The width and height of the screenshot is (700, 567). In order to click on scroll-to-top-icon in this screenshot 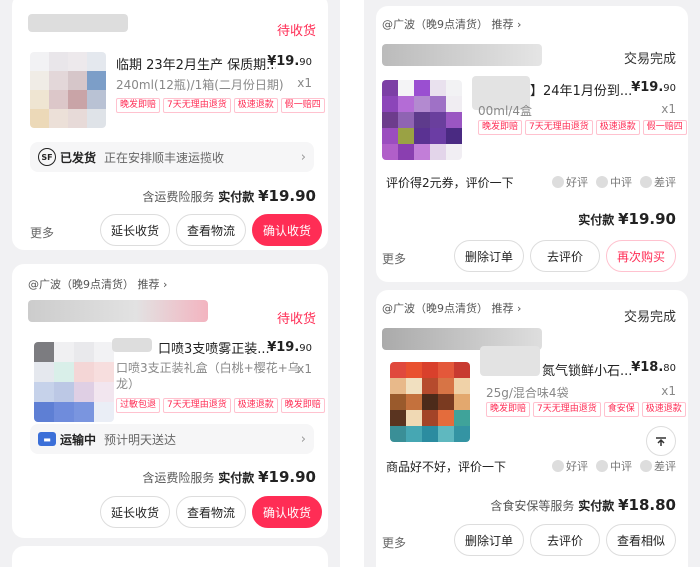, I will do `click(661, 441)`.